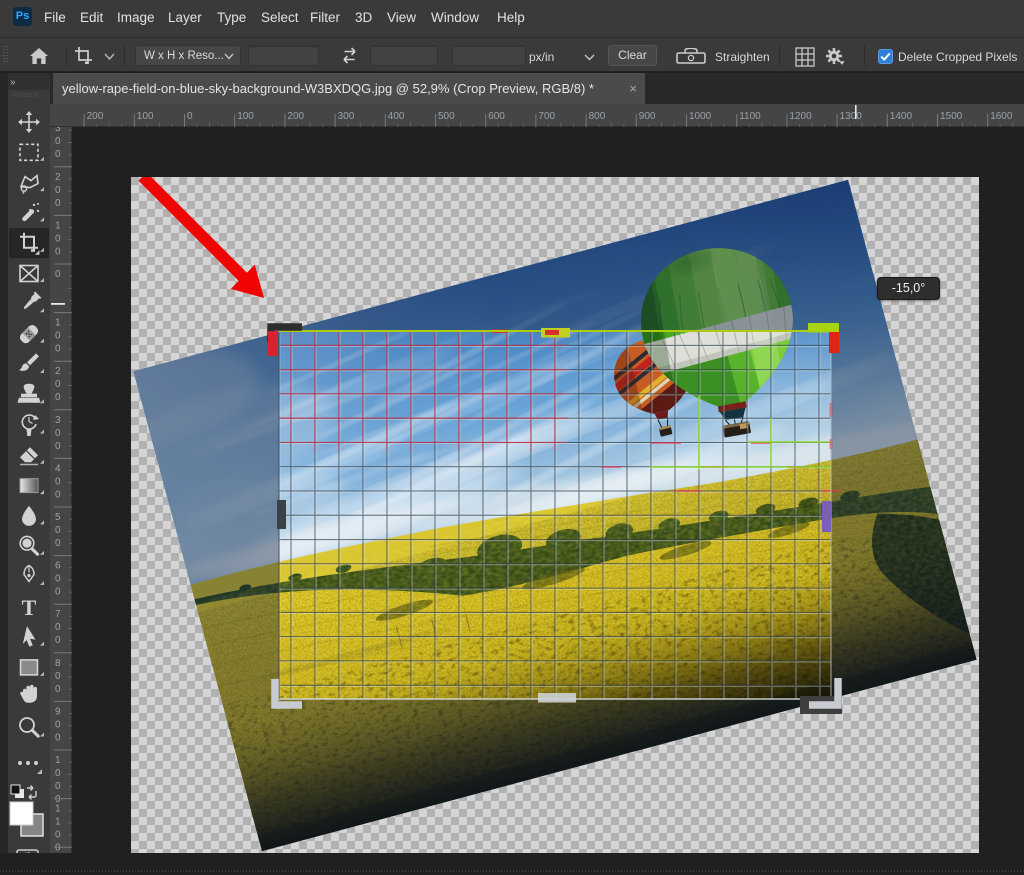 This screenshot has height=875, width=1024. Describe the element at coordinates (346, 116) in the screenshot. I see `svg-text: 300` at that location.